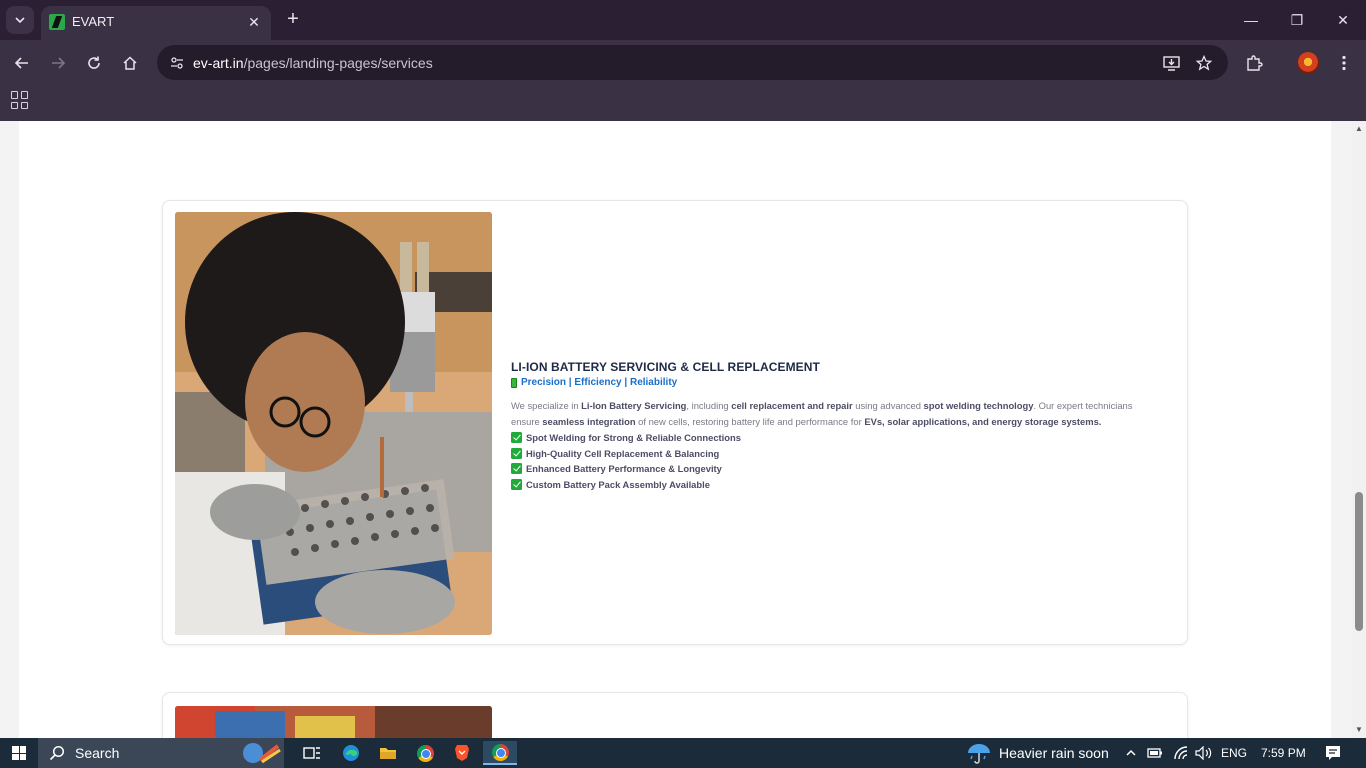 This screenshot has height=768, width=1366. What do you see at coordinates (1283, 753) in the screenshot?
I see `clock: 7:59 PM` at bounding box center [1283, 753].